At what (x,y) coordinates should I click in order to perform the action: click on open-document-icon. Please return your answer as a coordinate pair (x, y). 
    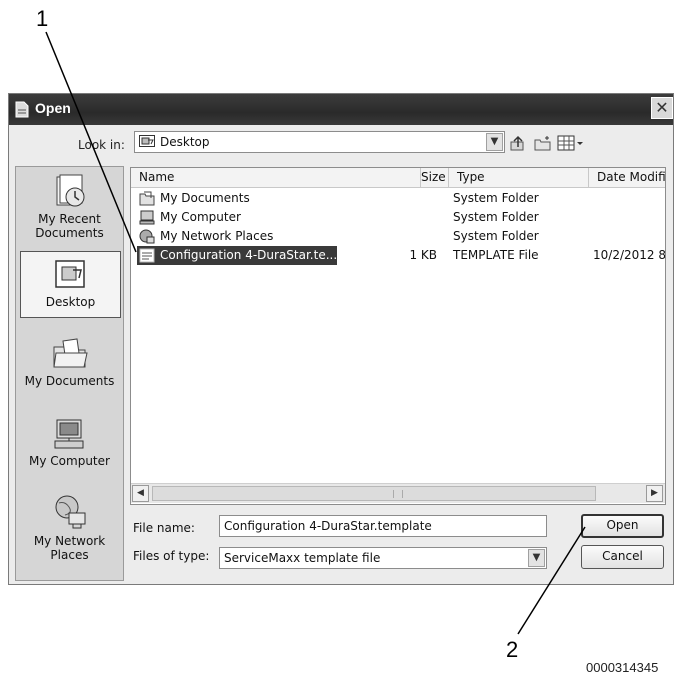
    Looking at the image, I should click on (22, 109).